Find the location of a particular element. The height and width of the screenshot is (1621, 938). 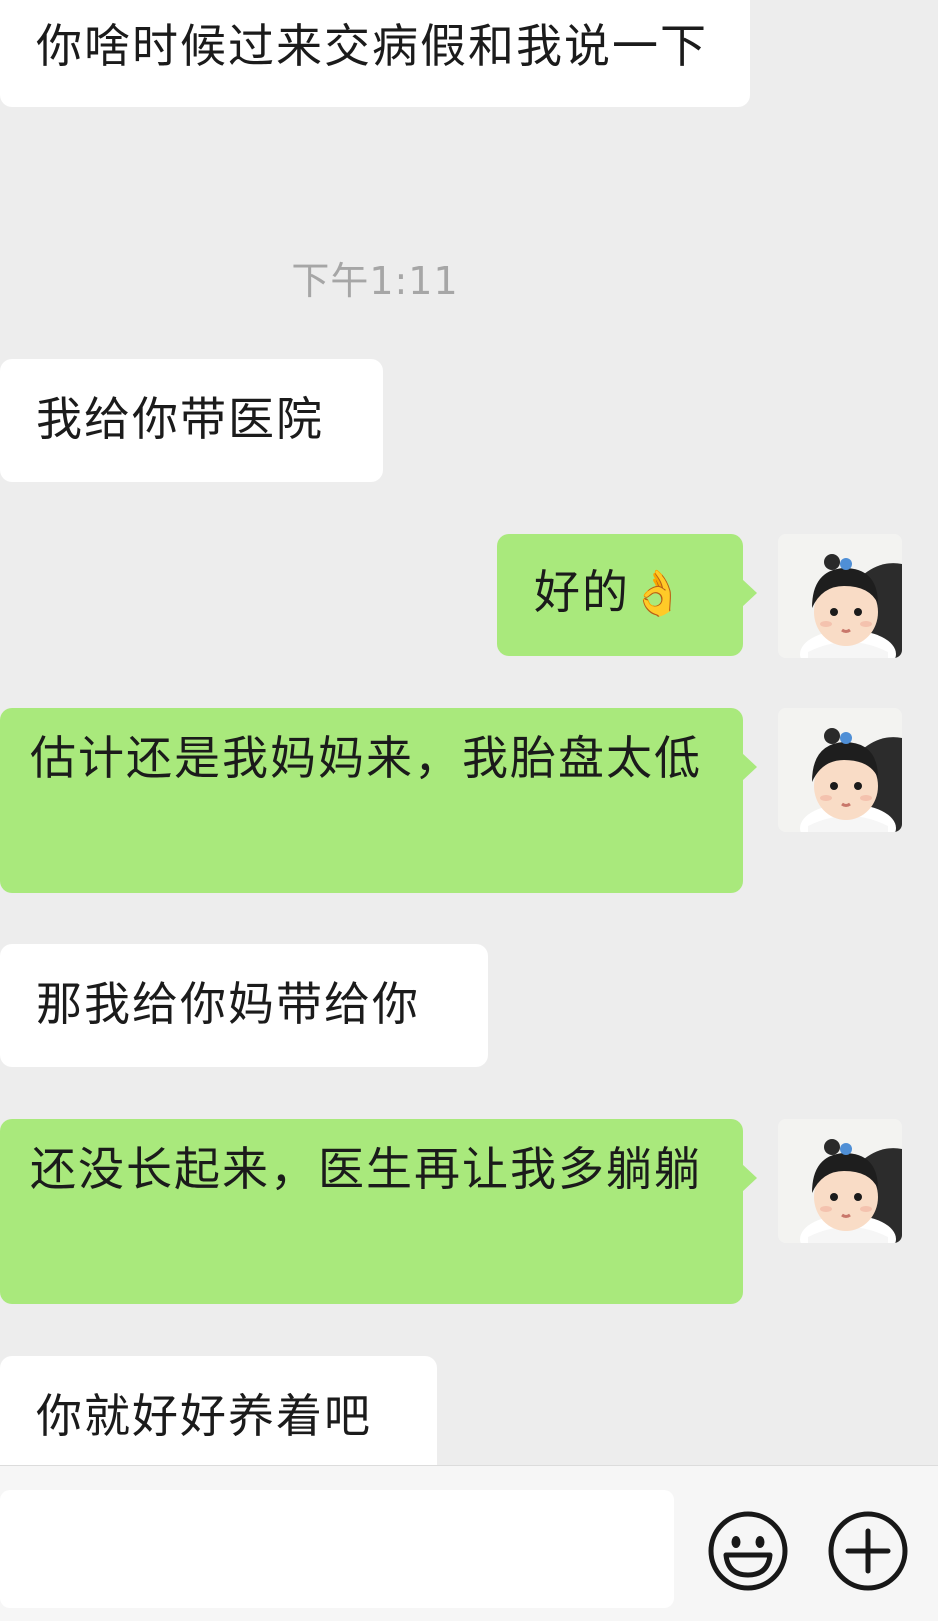

incoming-message-bubble: 我给你带医院 is located at coordinates (191, 420).